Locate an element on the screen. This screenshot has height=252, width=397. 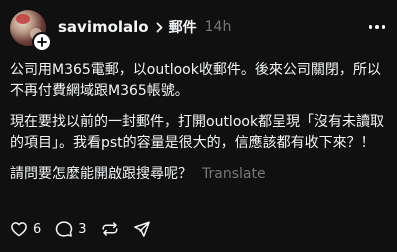
comment-button: 3 is located at coordinates (71, 229).